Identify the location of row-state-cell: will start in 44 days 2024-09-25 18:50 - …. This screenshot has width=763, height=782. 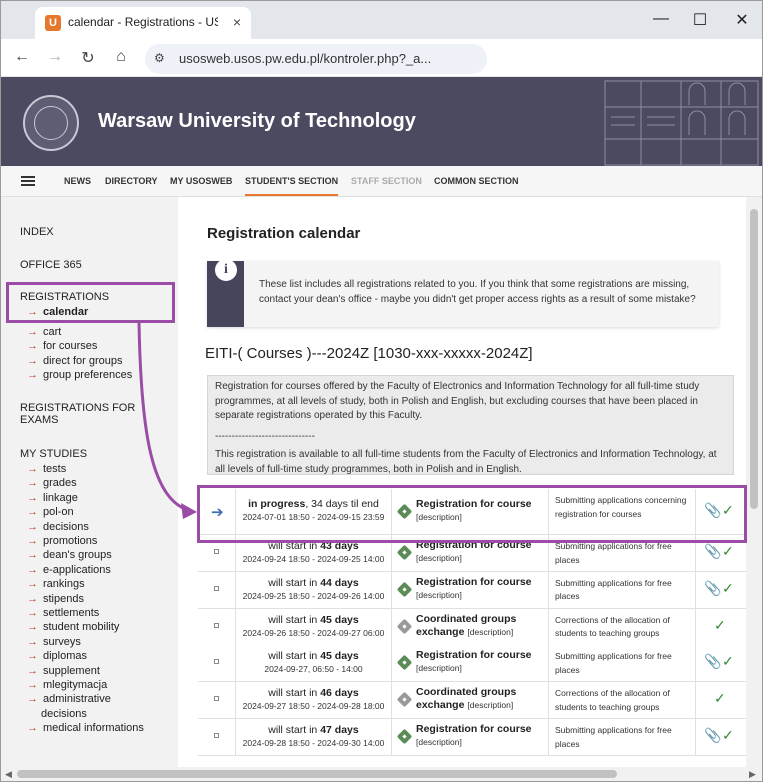
(314, 589).